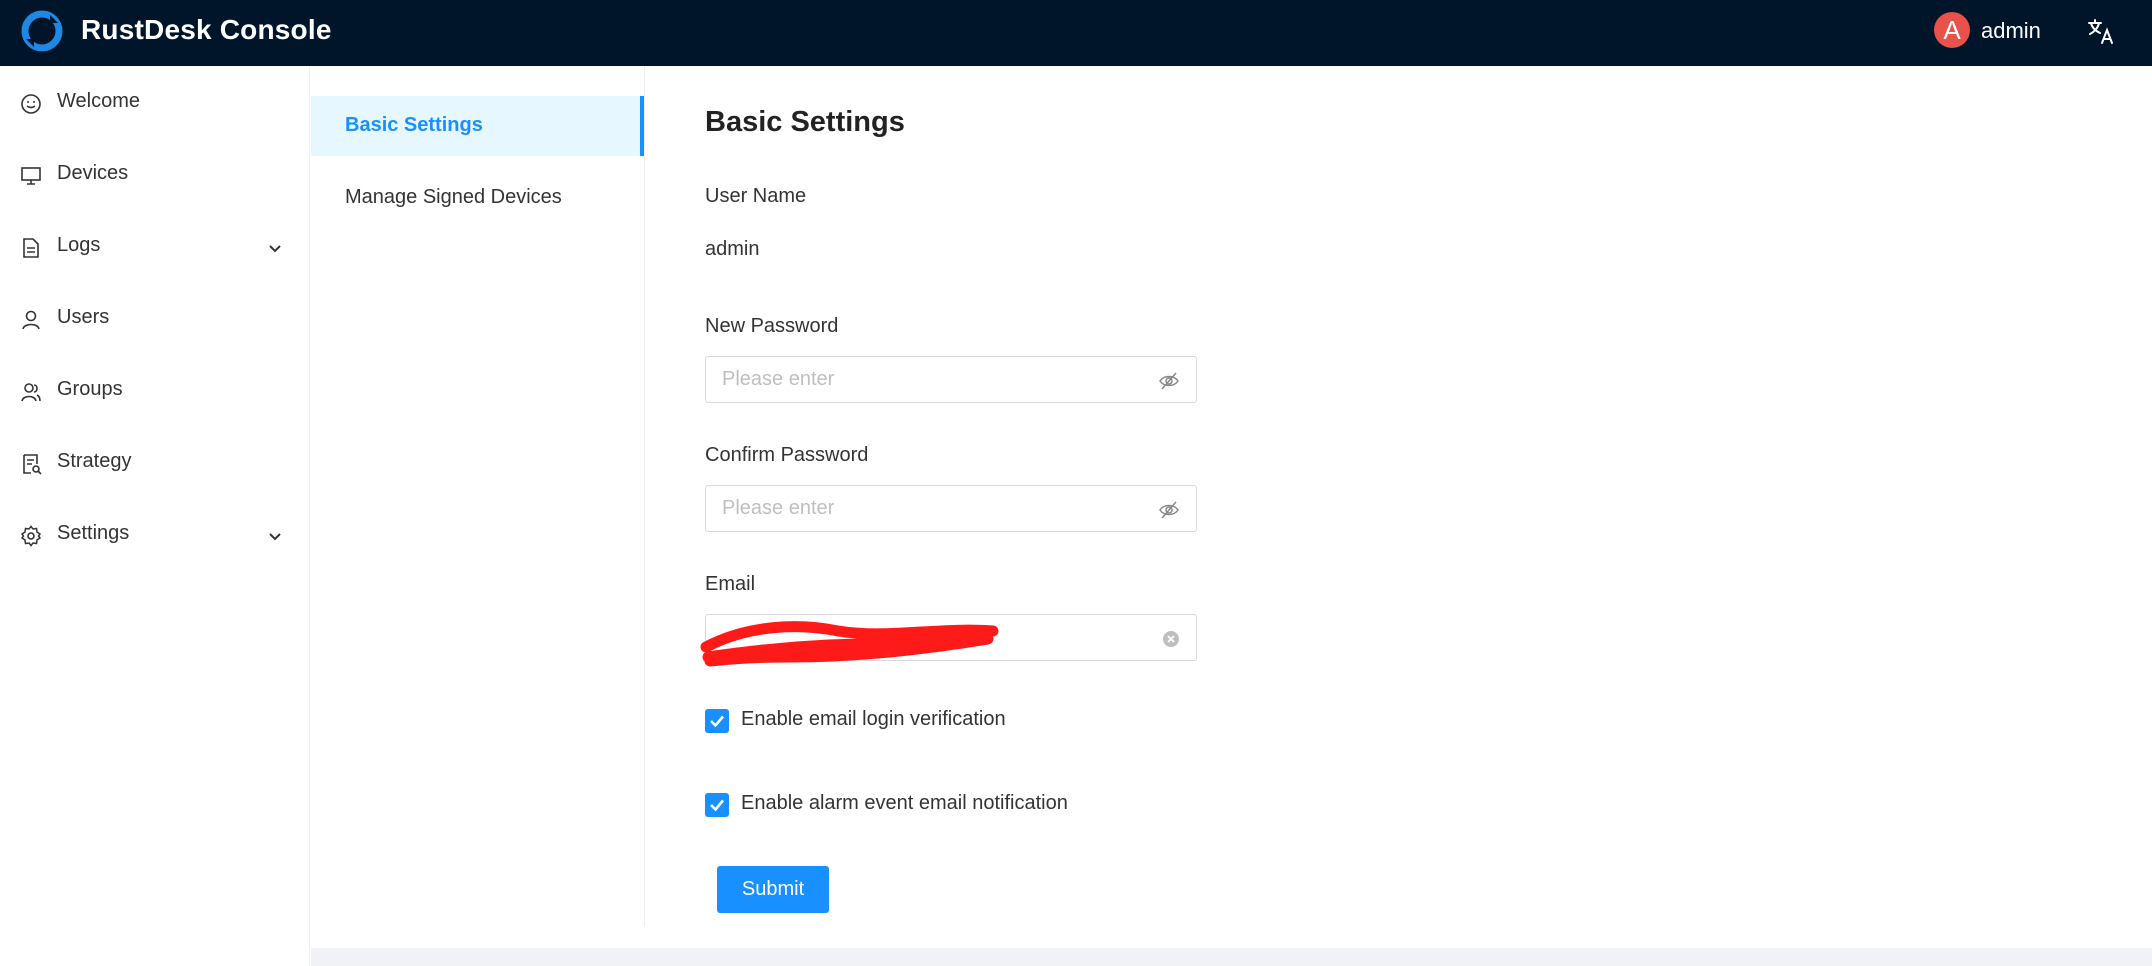 This screenshot has height=966, width=2152. Describe the element at coordinates (932, 508) in the screenshot. I see `confirm-password-input` at that location.